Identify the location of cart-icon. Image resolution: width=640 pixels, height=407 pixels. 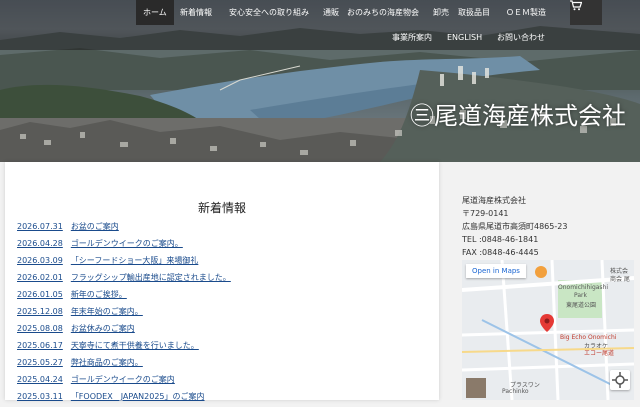
(576, 5).